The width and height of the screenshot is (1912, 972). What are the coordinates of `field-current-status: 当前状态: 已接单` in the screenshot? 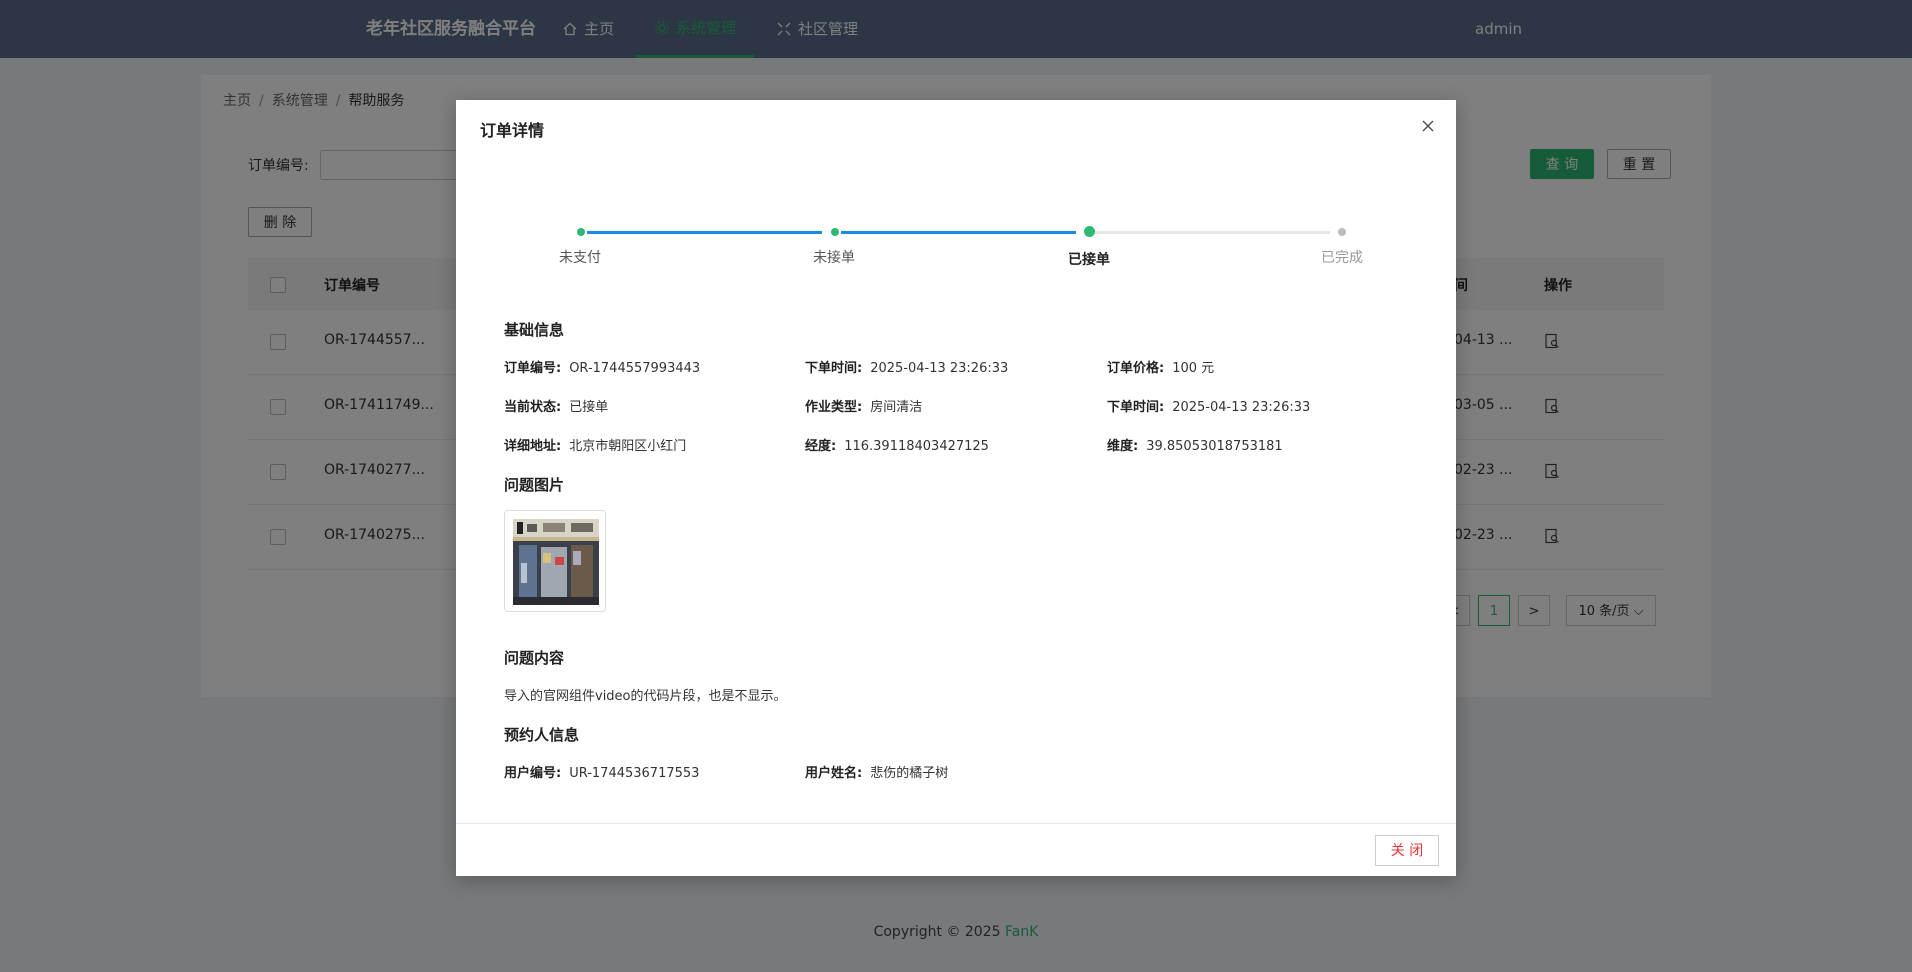 It's located at (556, 407).